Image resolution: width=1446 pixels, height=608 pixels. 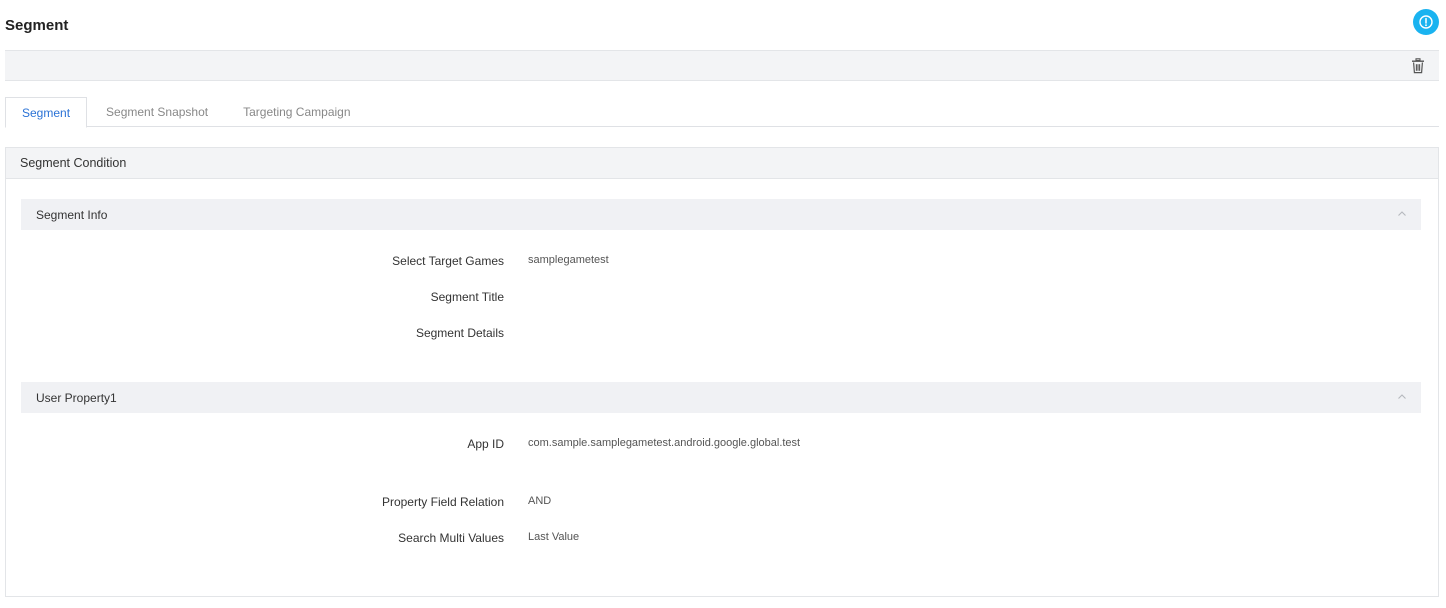 What do you see at coordinates (448, 261) in the screenshot?
I see `field-label: Select Target Games` at bounding box center [448, 261].